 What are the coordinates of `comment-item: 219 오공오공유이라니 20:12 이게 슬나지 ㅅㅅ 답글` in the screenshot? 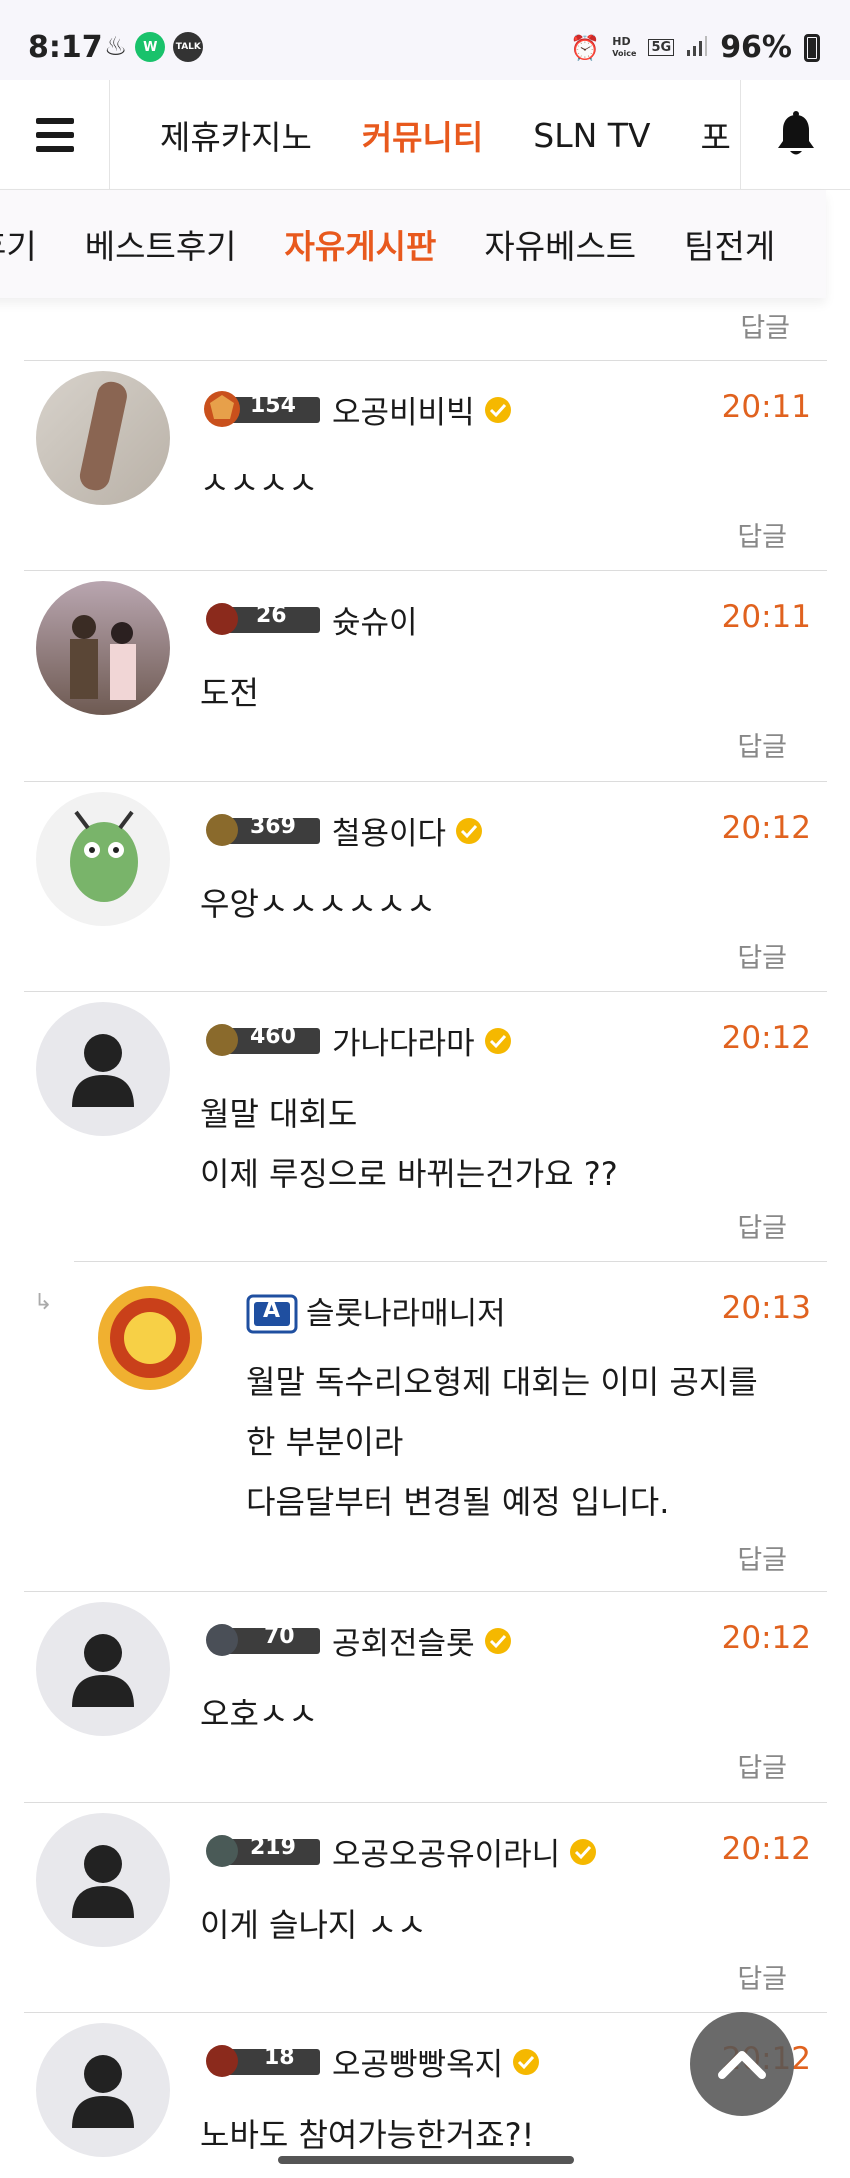 It's located at (425, 1907).